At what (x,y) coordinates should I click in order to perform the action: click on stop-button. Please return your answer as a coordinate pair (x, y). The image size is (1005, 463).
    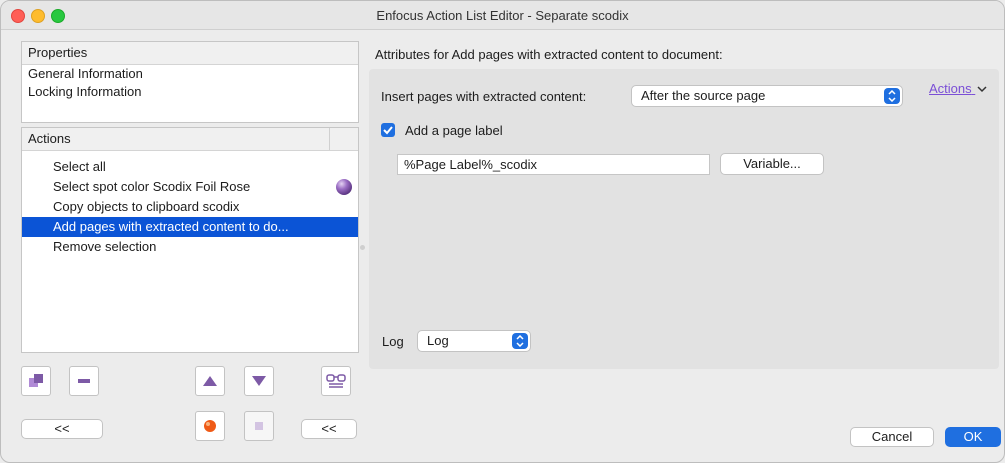
    Looking at the image, I should click on (259, 426).